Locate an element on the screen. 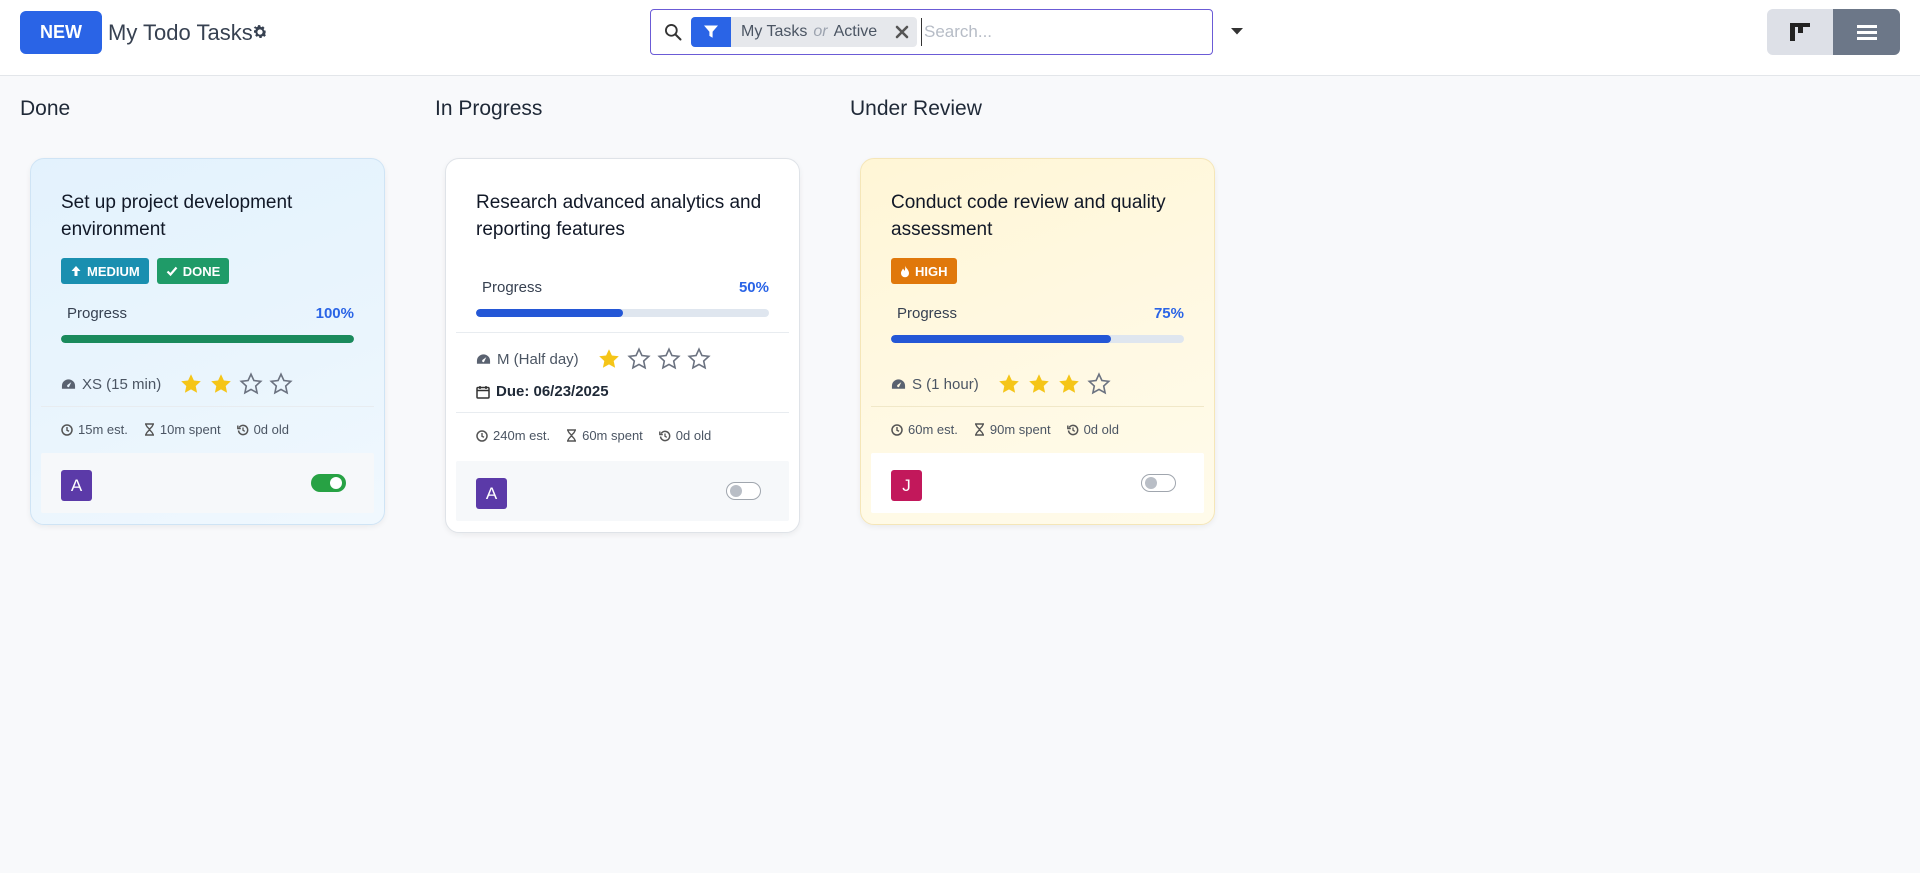  time-stats: 60m est. 90m spent 0d old is located at coordinates (1005, 429).